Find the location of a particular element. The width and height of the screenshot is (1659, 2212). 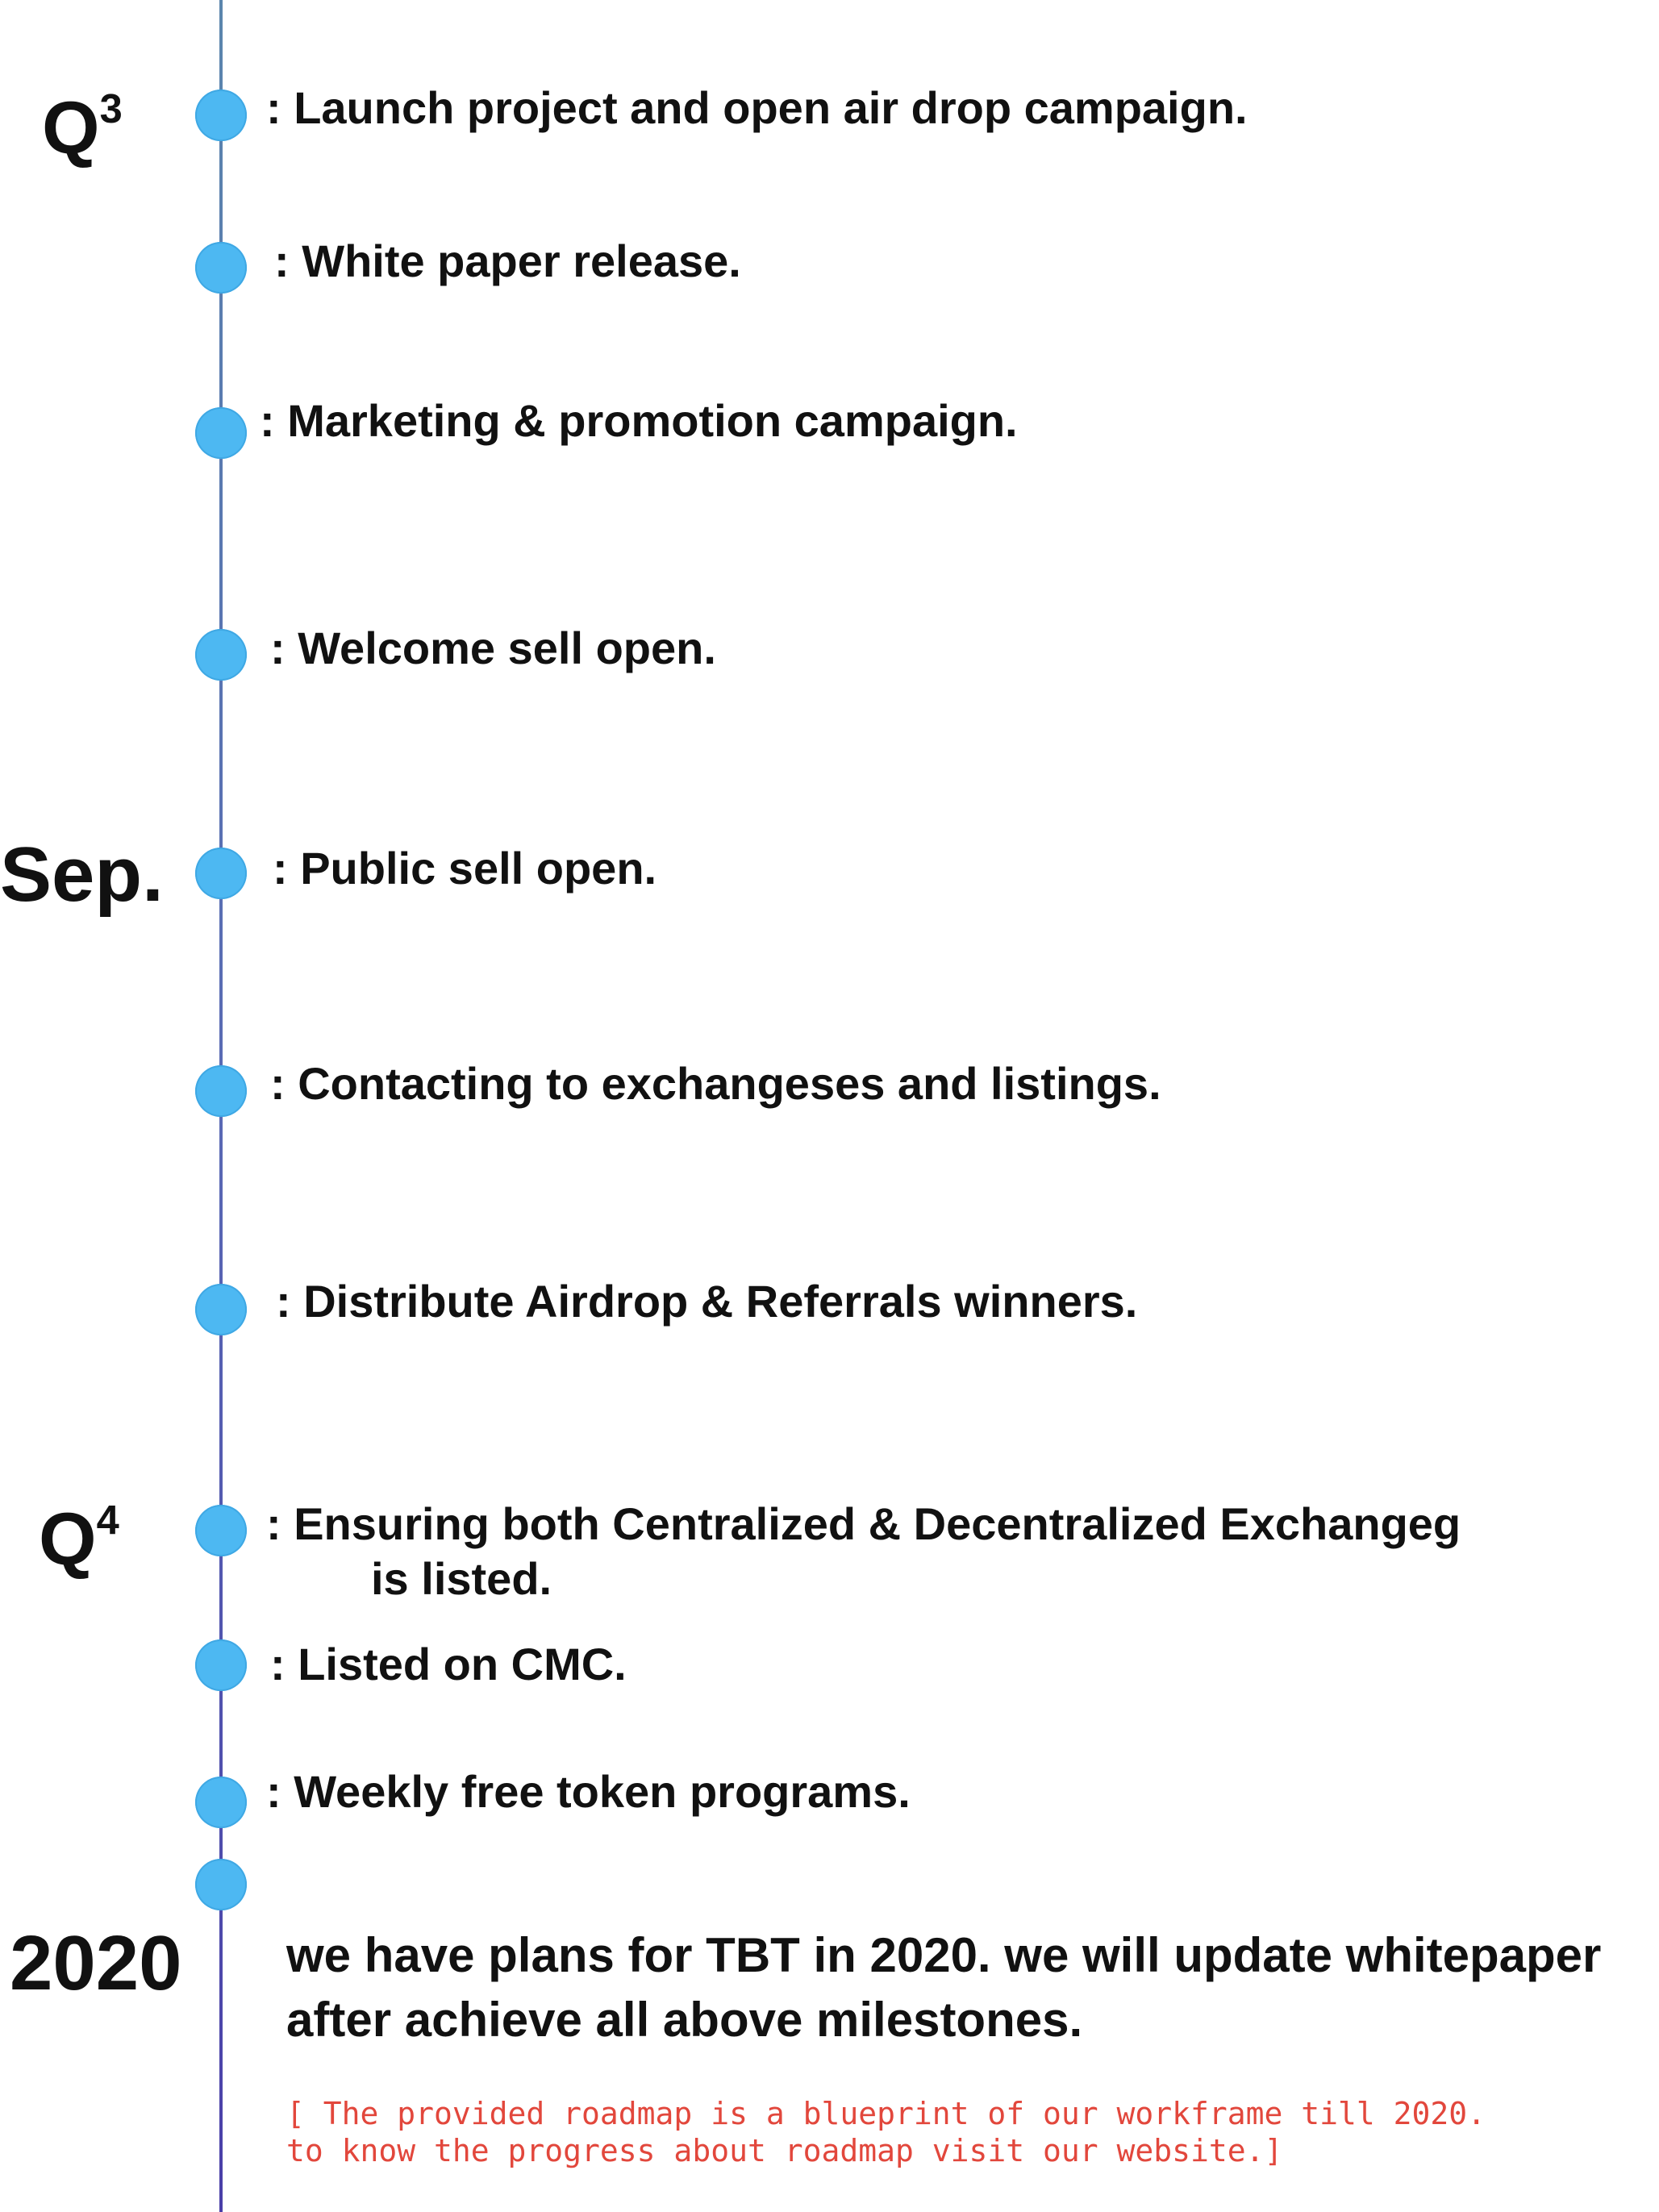

period-sep-text: Sep. is located at coordinates (82, 875).